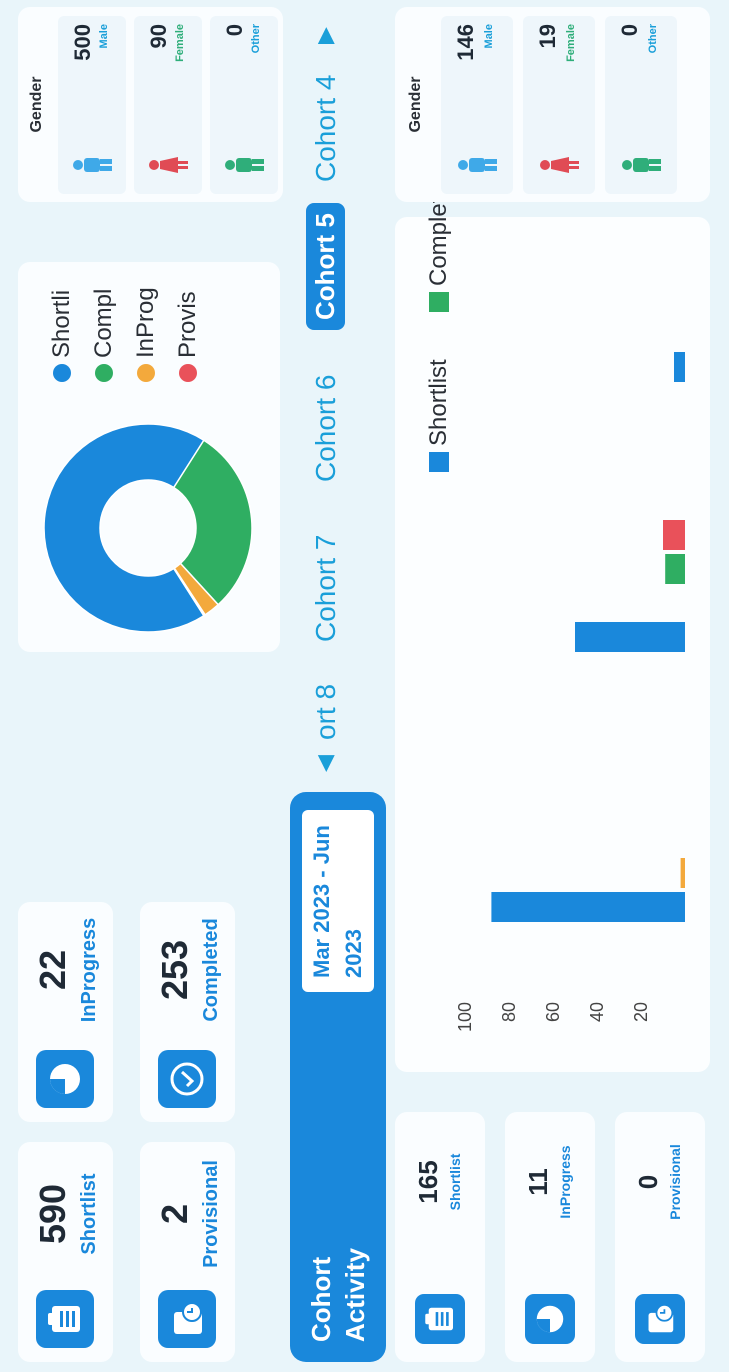  Describe the element at coordinates (653, 39) in the screenshot. I see `cohort-other-label: Other` at that location.